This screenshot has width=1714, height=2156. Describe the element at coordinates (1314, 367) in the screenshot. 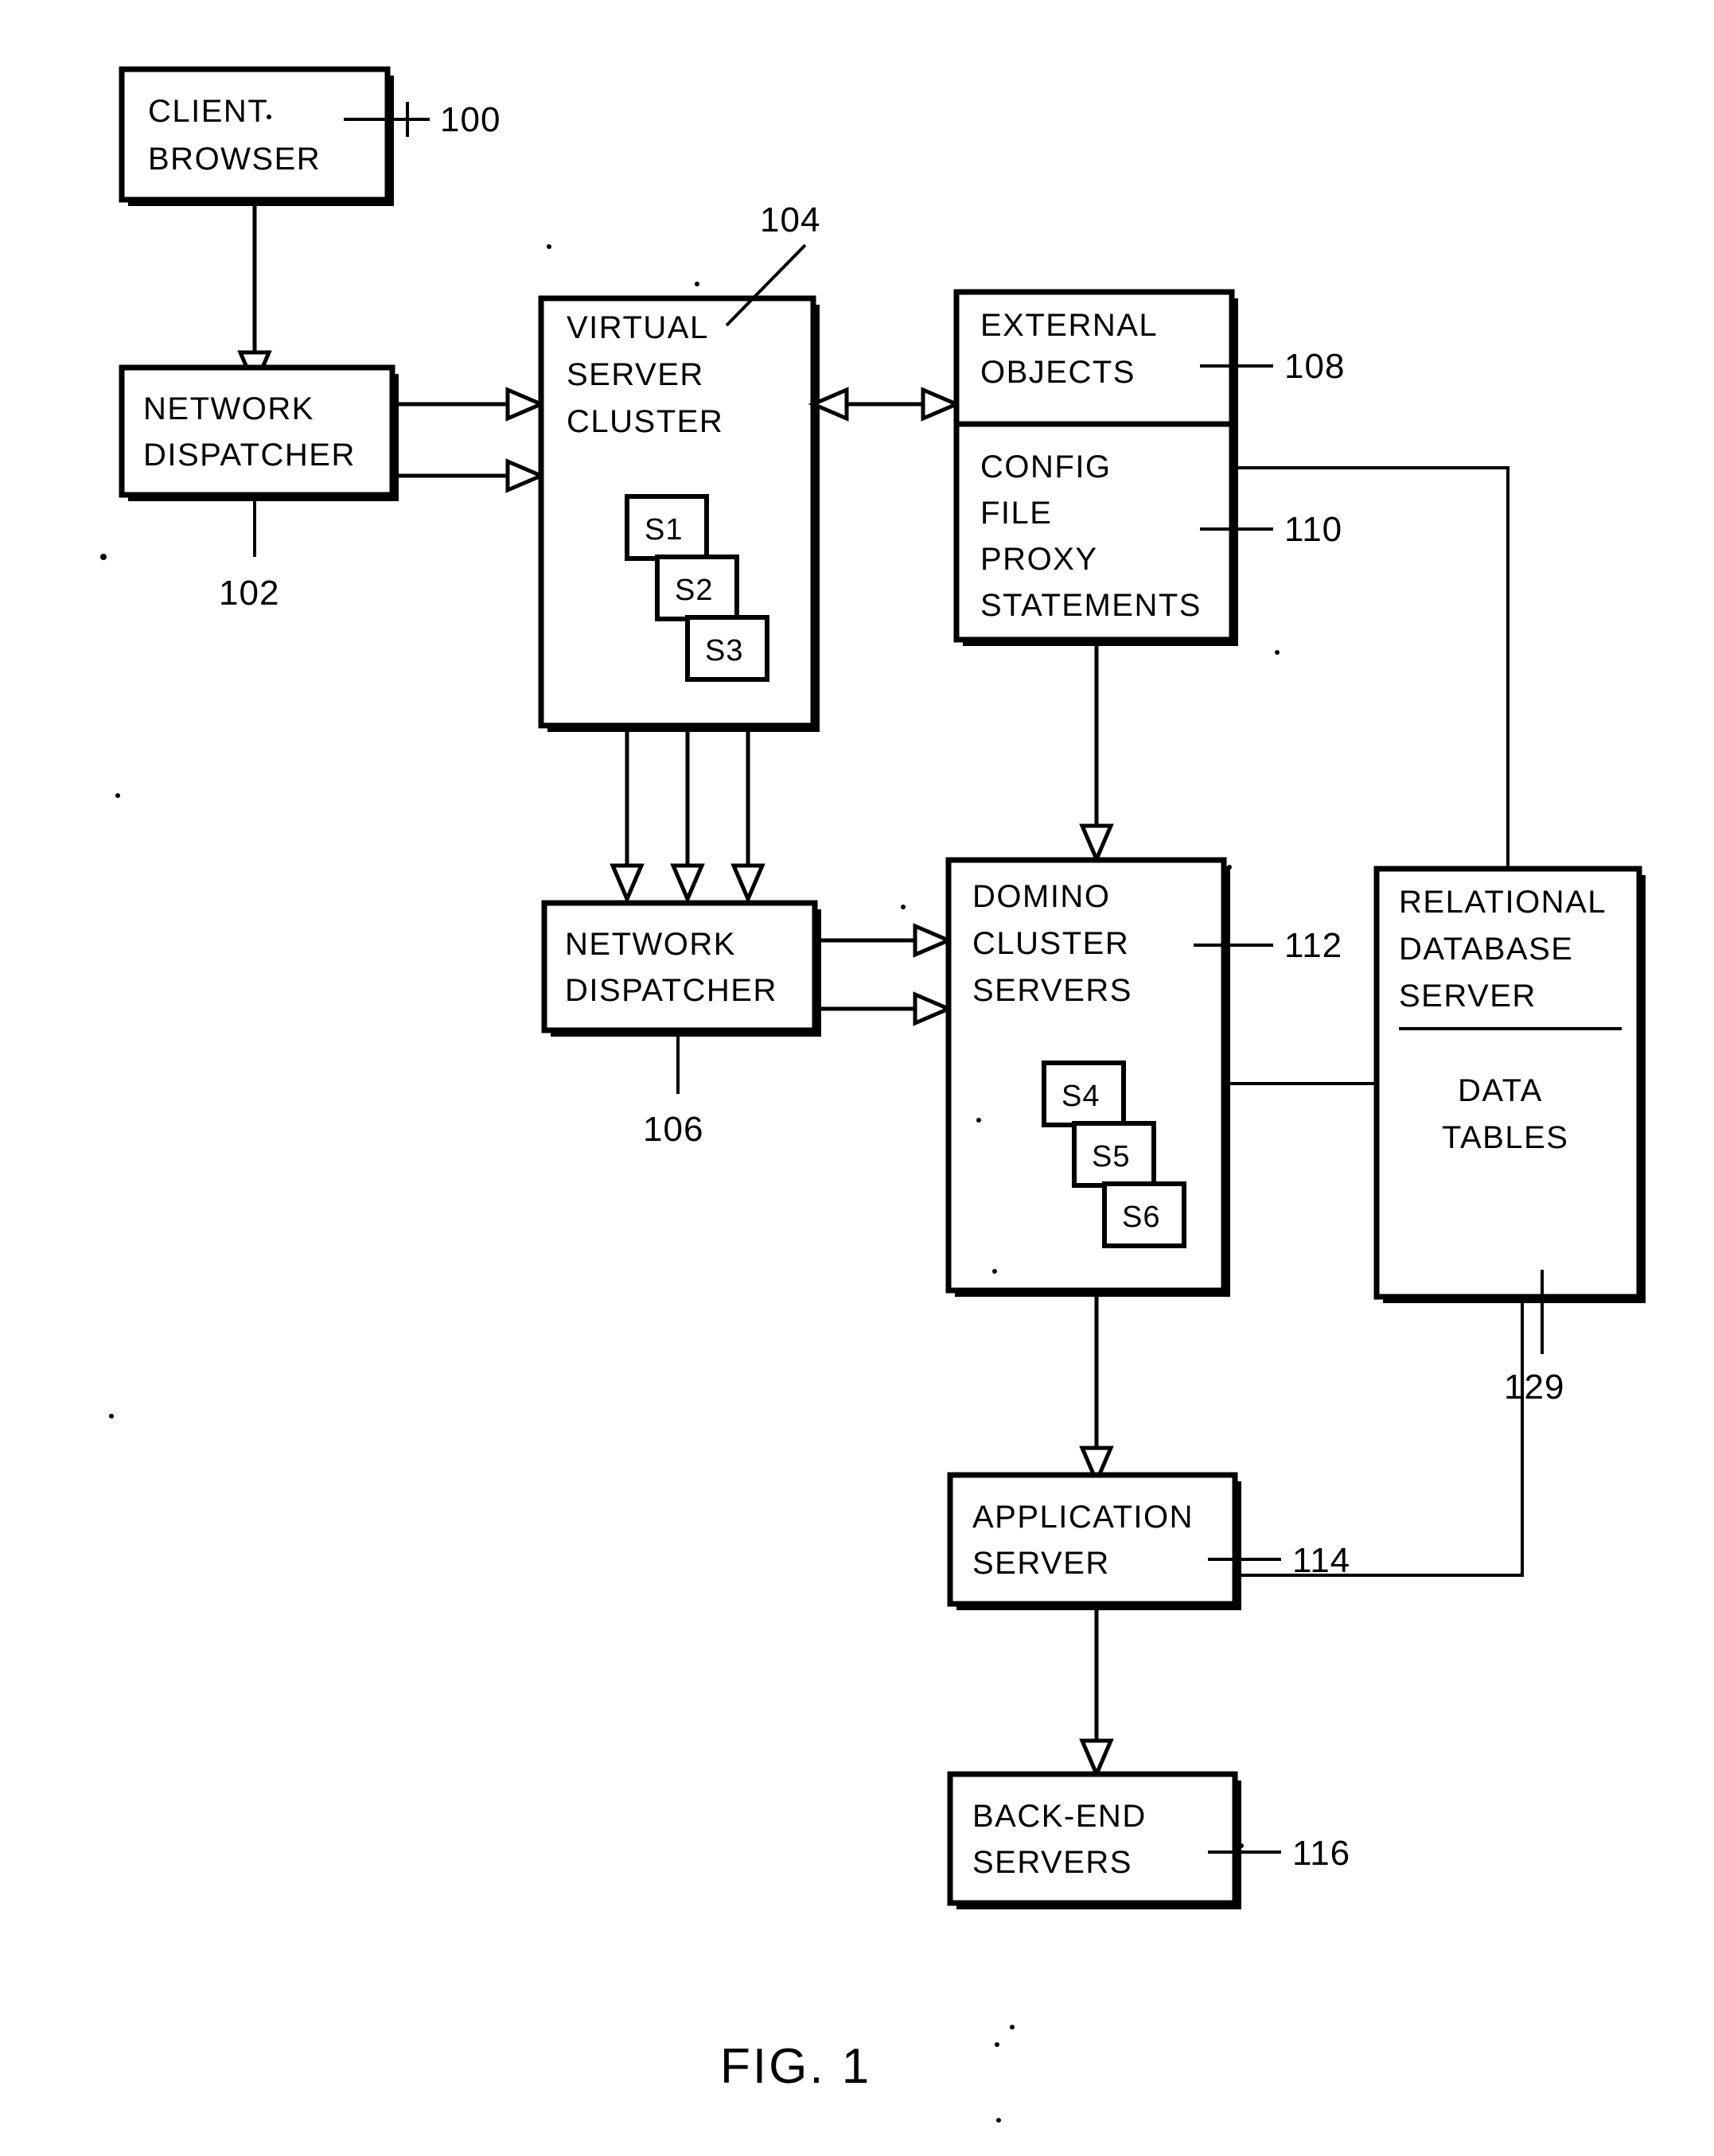

I see `ref-number-108: 108` at that location.